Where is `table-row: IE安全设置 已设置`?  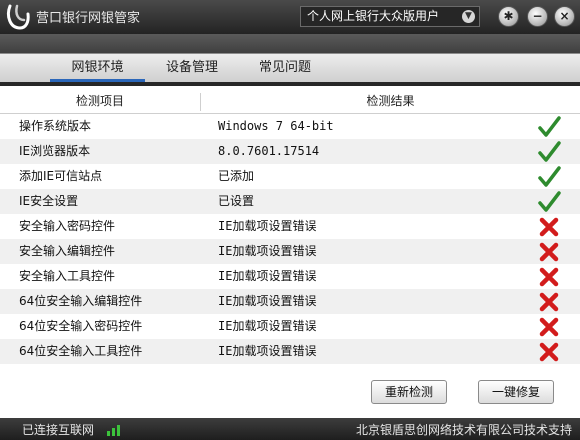
table-row: IE安全设置 已设置 is located at coordinates (290, 201).